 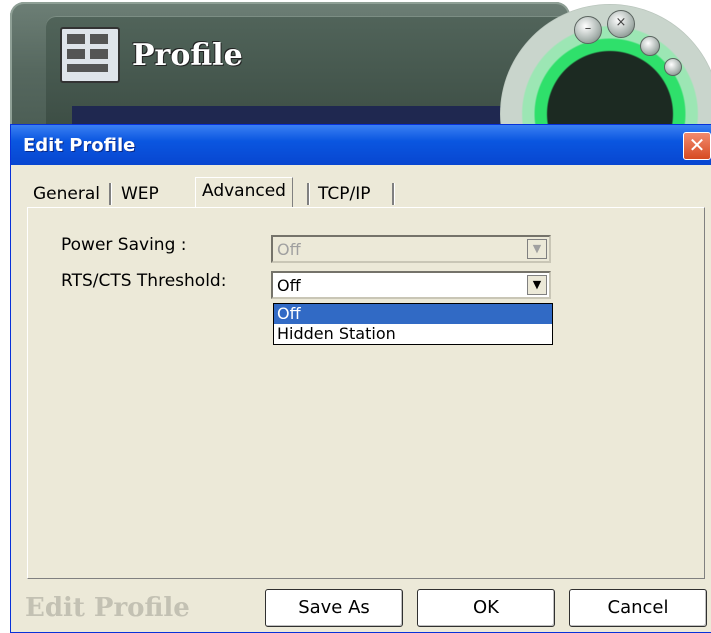 What do you see at coordinates (588, 30) in the screenshot?
I see `minimize-icon: –` at bounding box center [588, 30].